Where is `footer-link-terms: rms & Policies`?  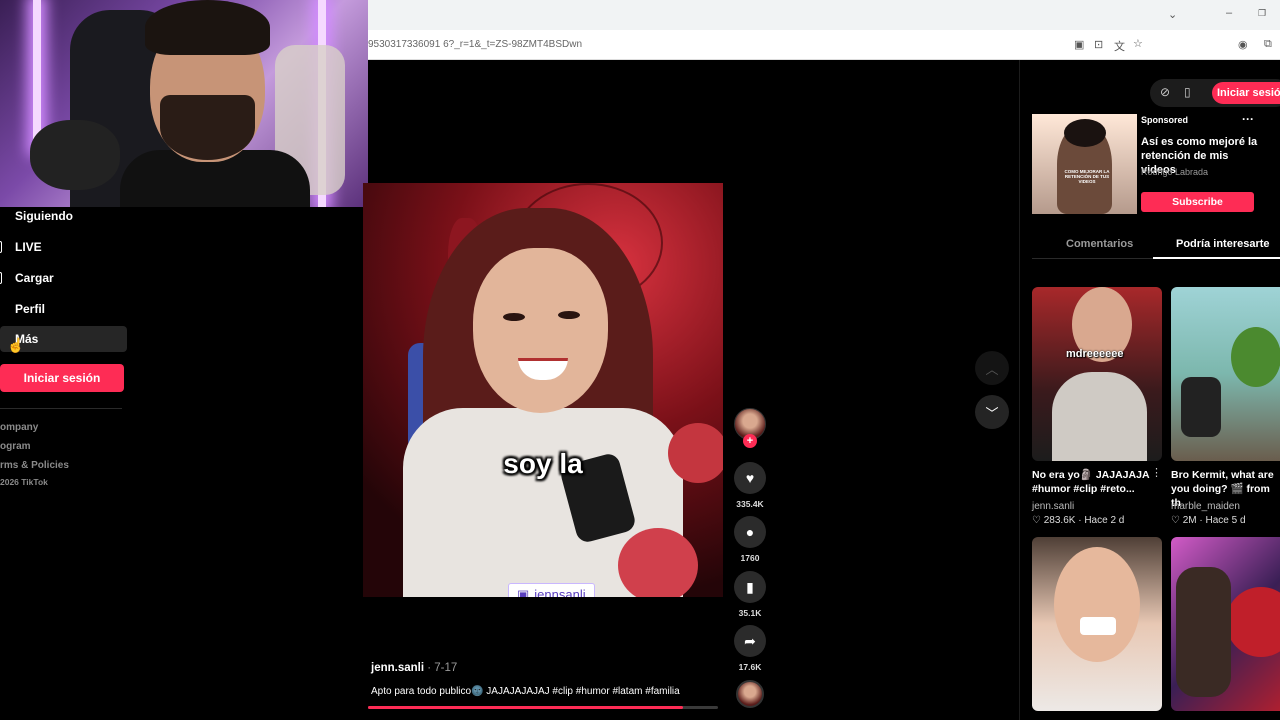
footer-link-terms: rms & Policies is located at coordinates (34, 465).